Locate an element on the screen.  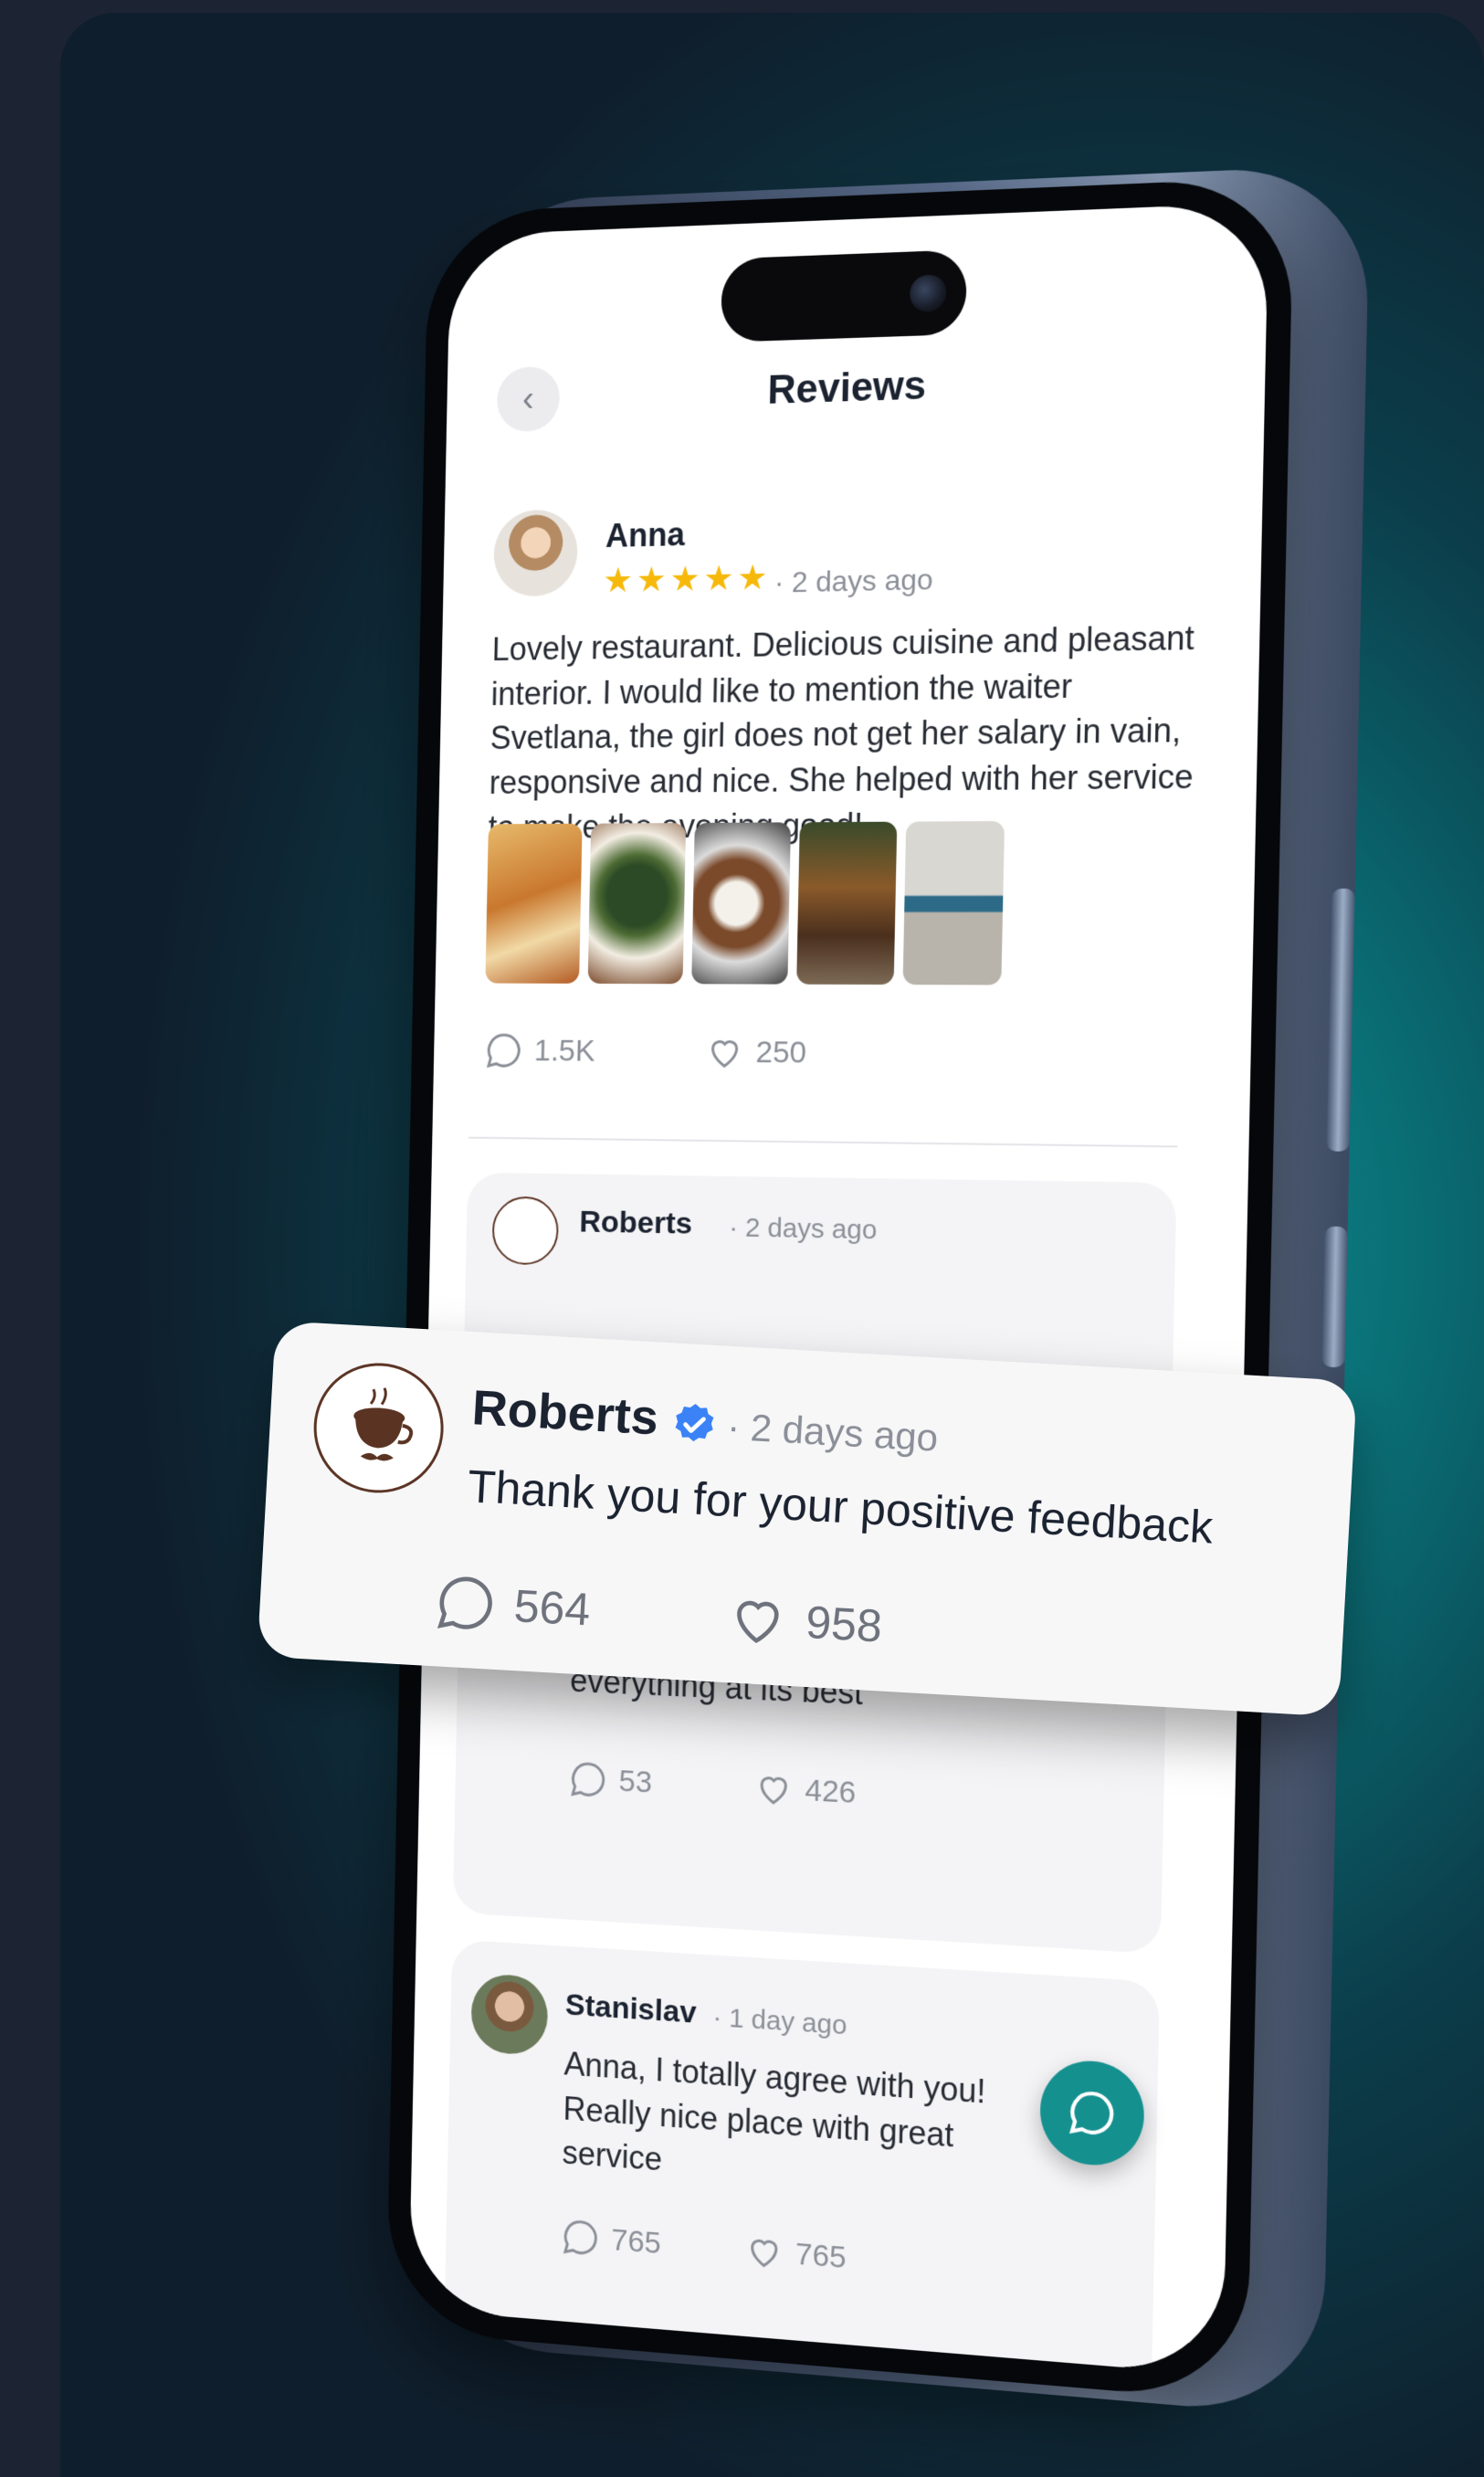
review-author: Anna is located at coordinates (645, 534).